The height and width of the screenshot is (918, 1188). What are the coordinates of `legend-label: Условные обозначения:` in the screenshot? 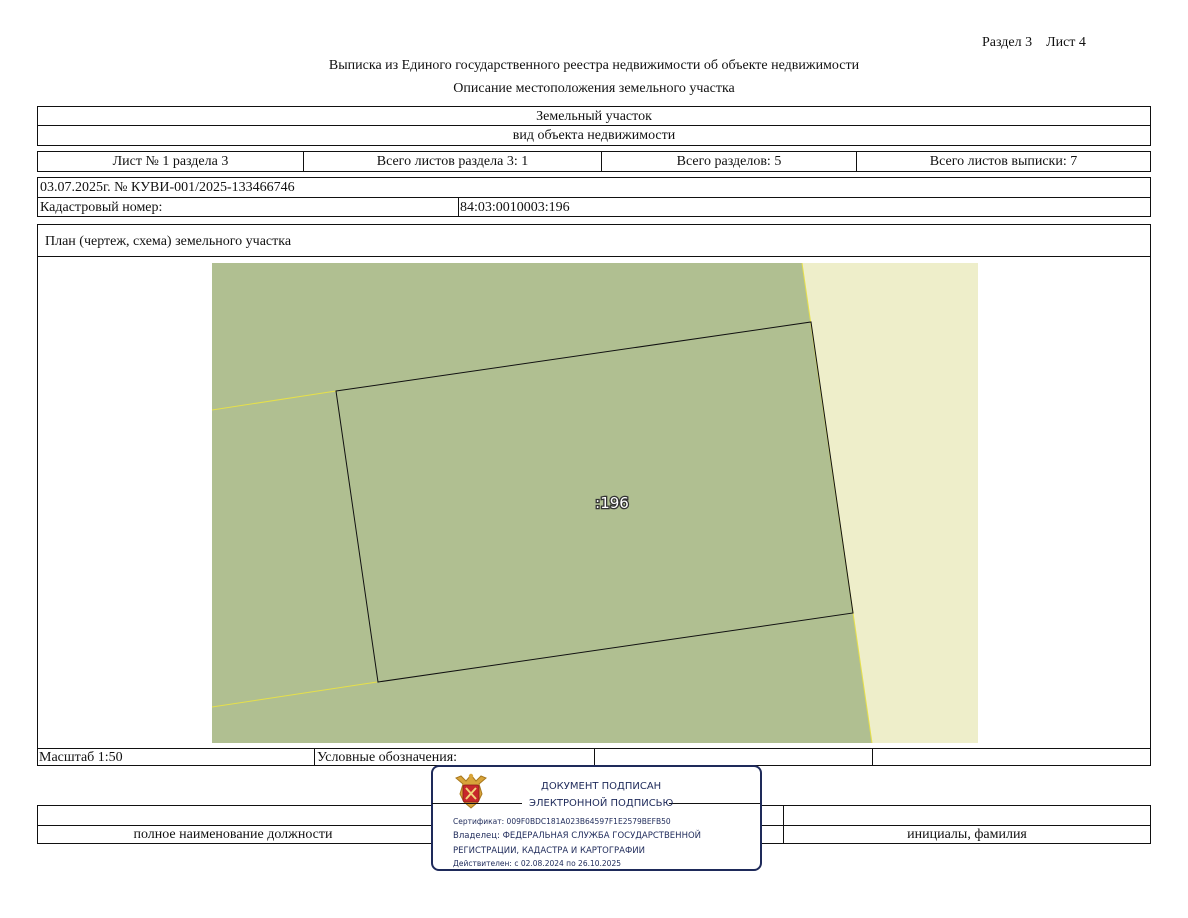 It's located at (387, 757).